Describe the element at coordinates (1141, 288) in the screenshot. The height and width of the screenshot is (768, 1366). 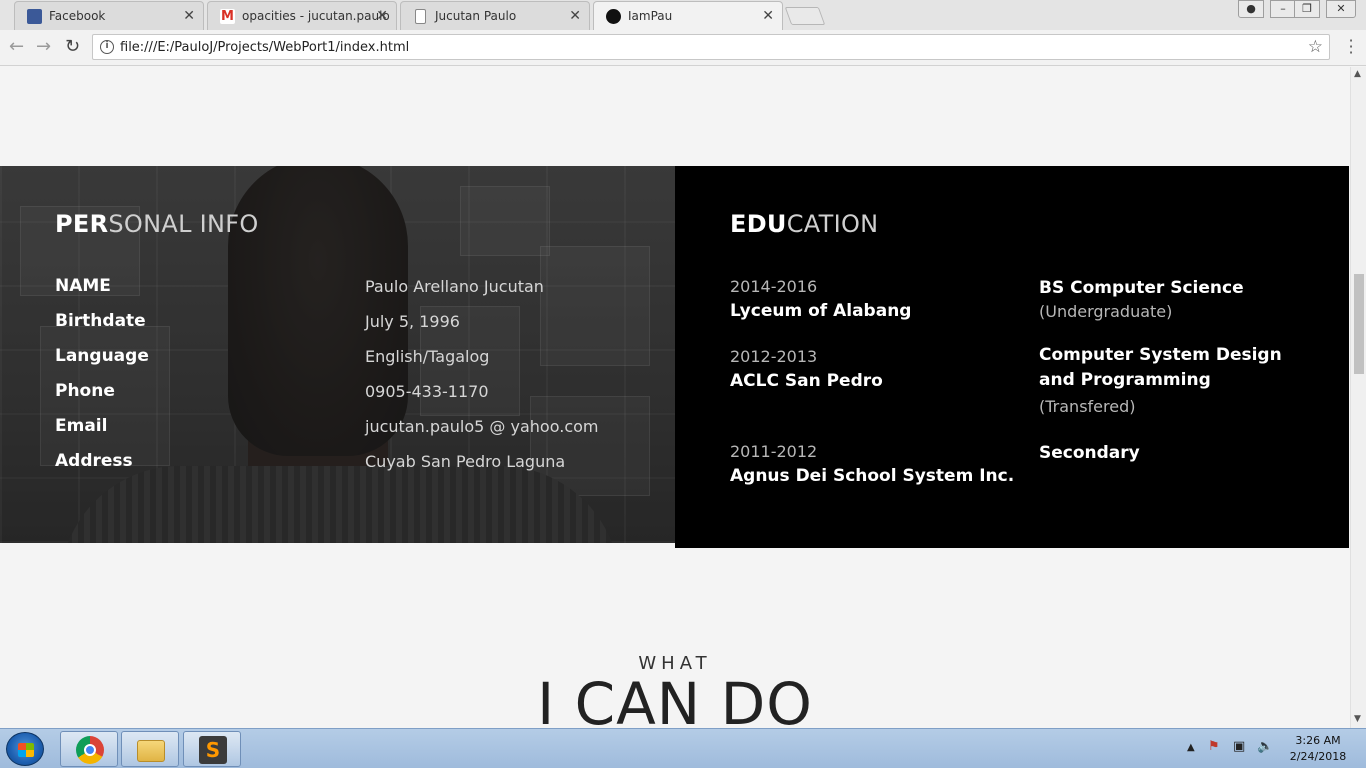
I see `education-course: BS Computer Science` at that location.